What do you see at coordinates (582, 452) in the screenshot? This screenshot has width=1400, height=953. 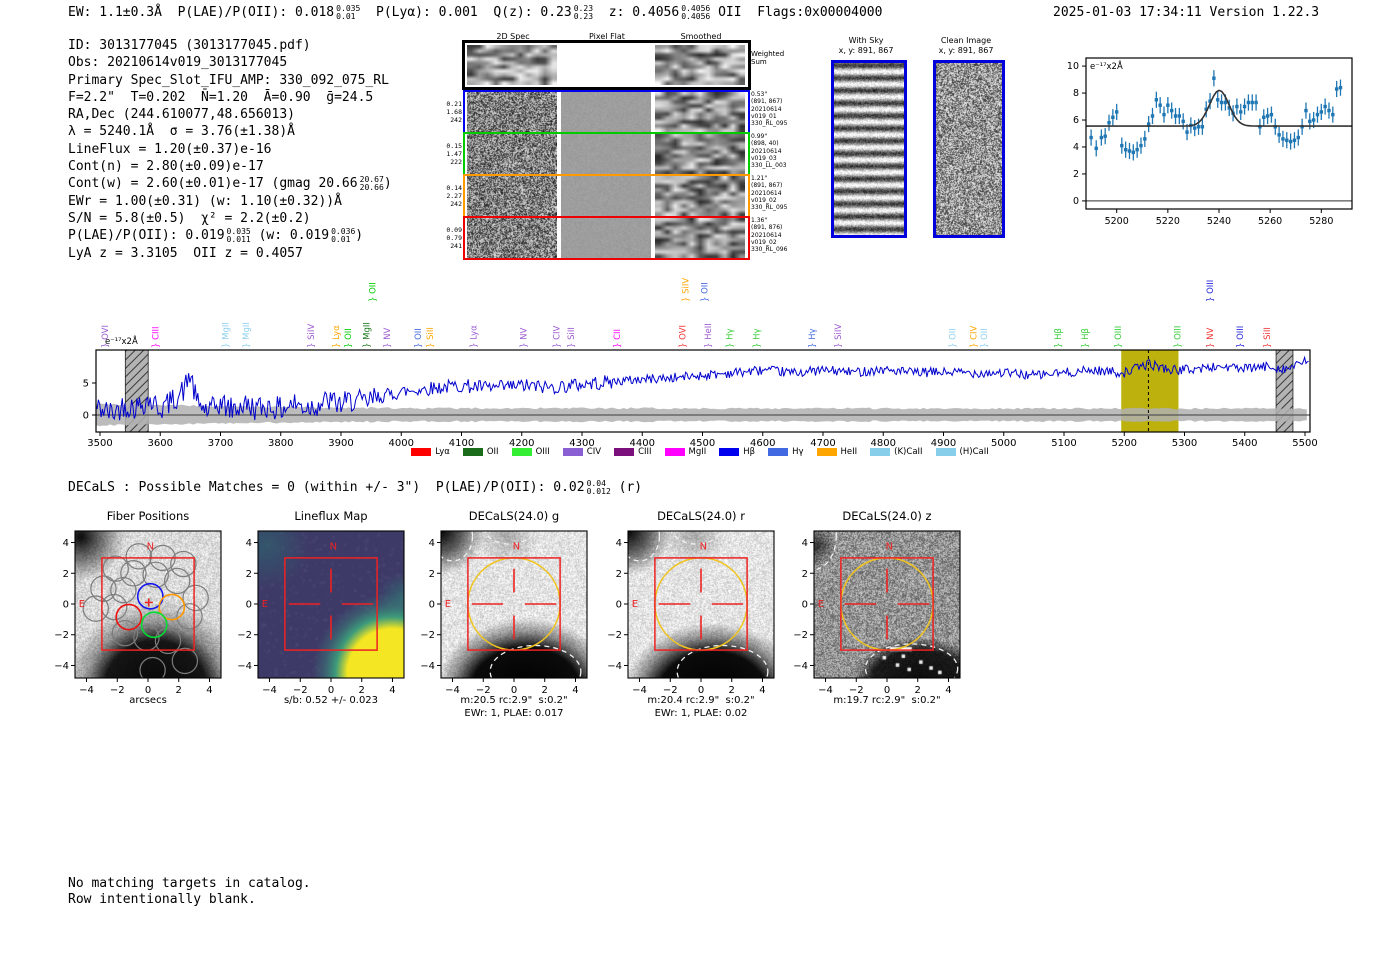 I see `legend-item: CIV` at bounding box center [582, 452].